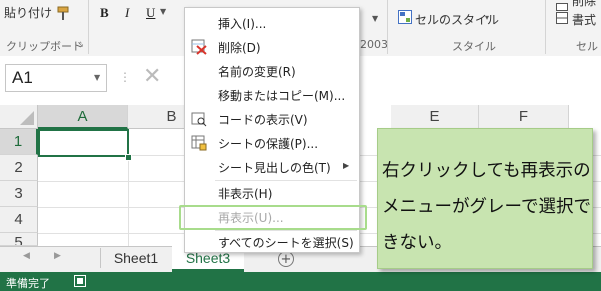  I want to click on chevron-down-icon: ▾, so click(487, 17).